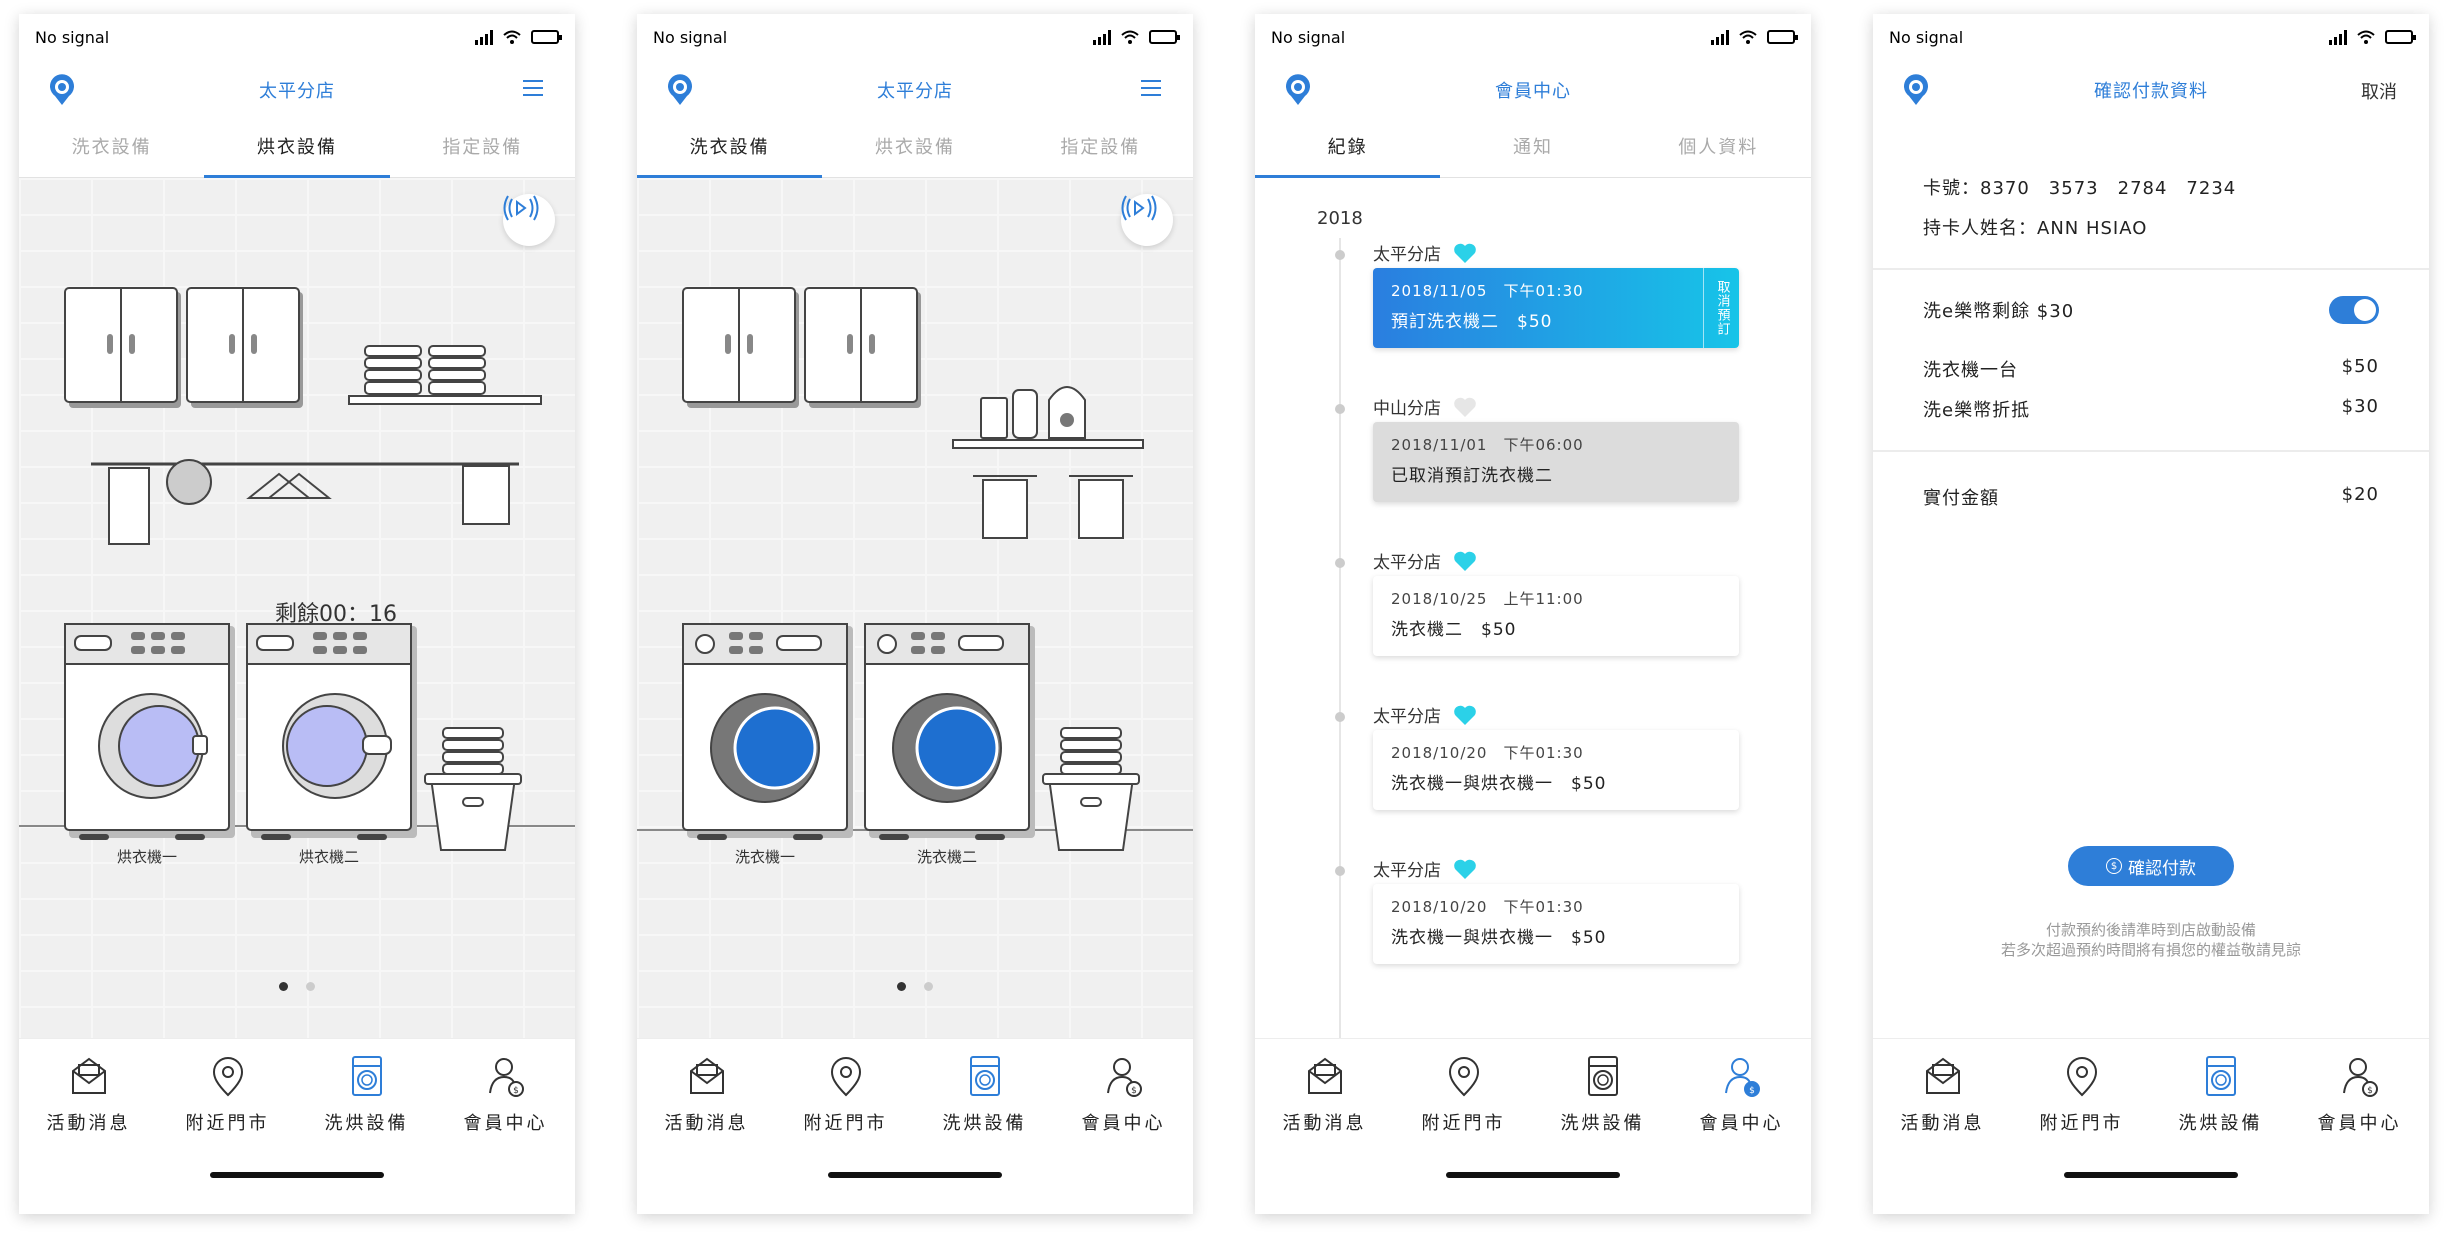 The image size is (2449, 1240). What do you see at coordinates (1487, 599) in the screenshot?
I see `record-datetime: 2018/10/25 上午11:00` at bounding box center [1487, 599].